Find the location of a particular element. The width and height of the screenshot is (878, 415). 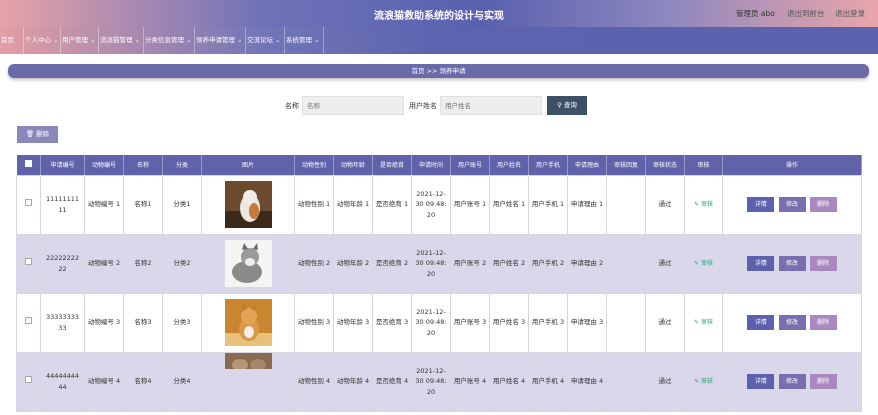

cell-neutered: 是否绝育 2 is located at coordinates (392, 263).